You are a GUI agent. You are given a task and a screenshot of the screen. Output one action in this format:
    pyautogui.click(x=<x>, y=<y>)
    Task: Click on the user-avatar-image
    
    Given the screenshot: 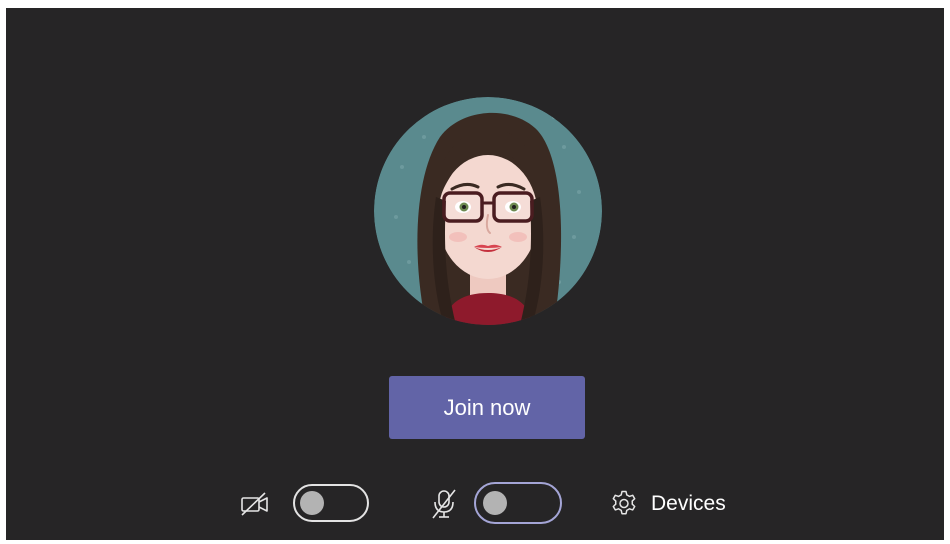 What is the action you would take?
    pyautogui.click(x=488, y=211)
    